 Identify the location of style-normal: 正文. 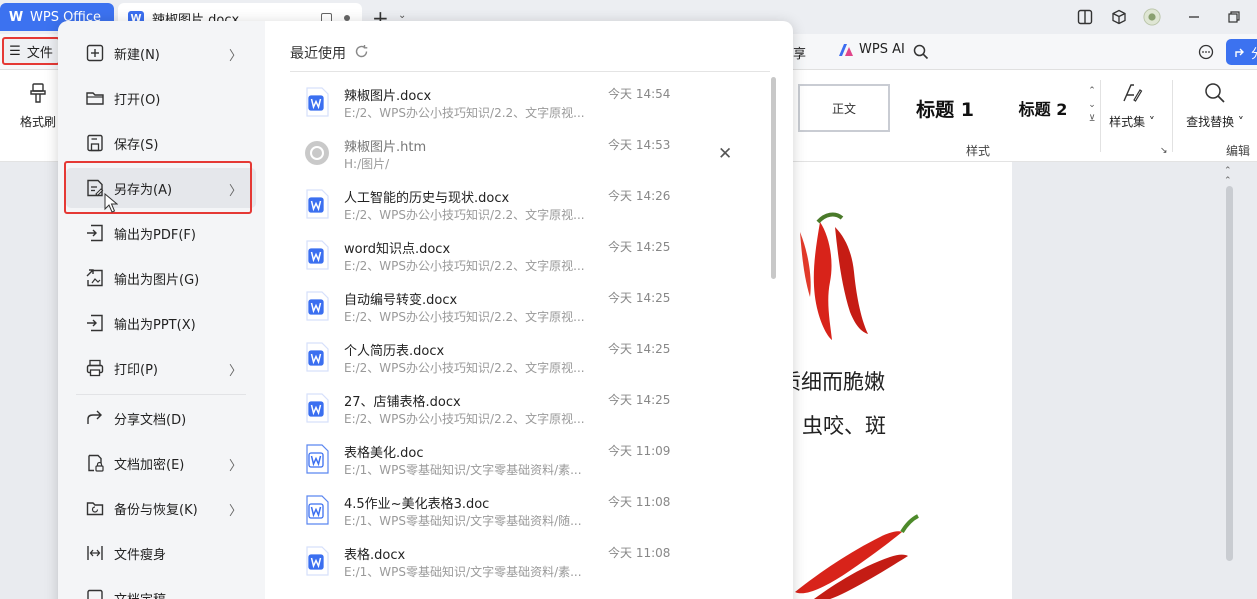
(844, 108).